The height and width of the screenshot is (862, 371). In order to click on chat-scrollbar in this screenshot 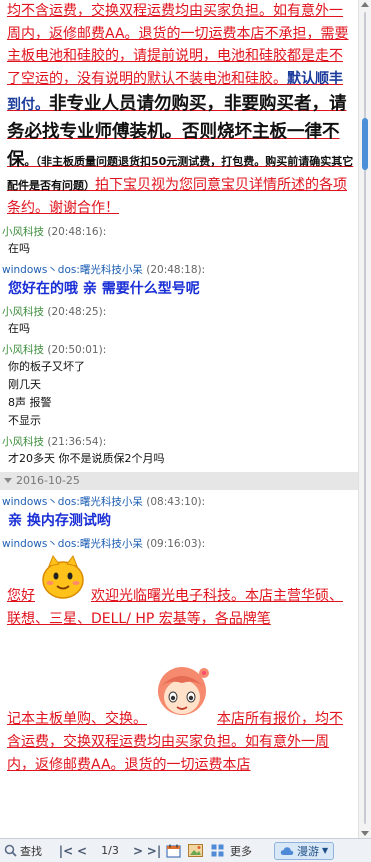, I will do `click(364, 419)`.